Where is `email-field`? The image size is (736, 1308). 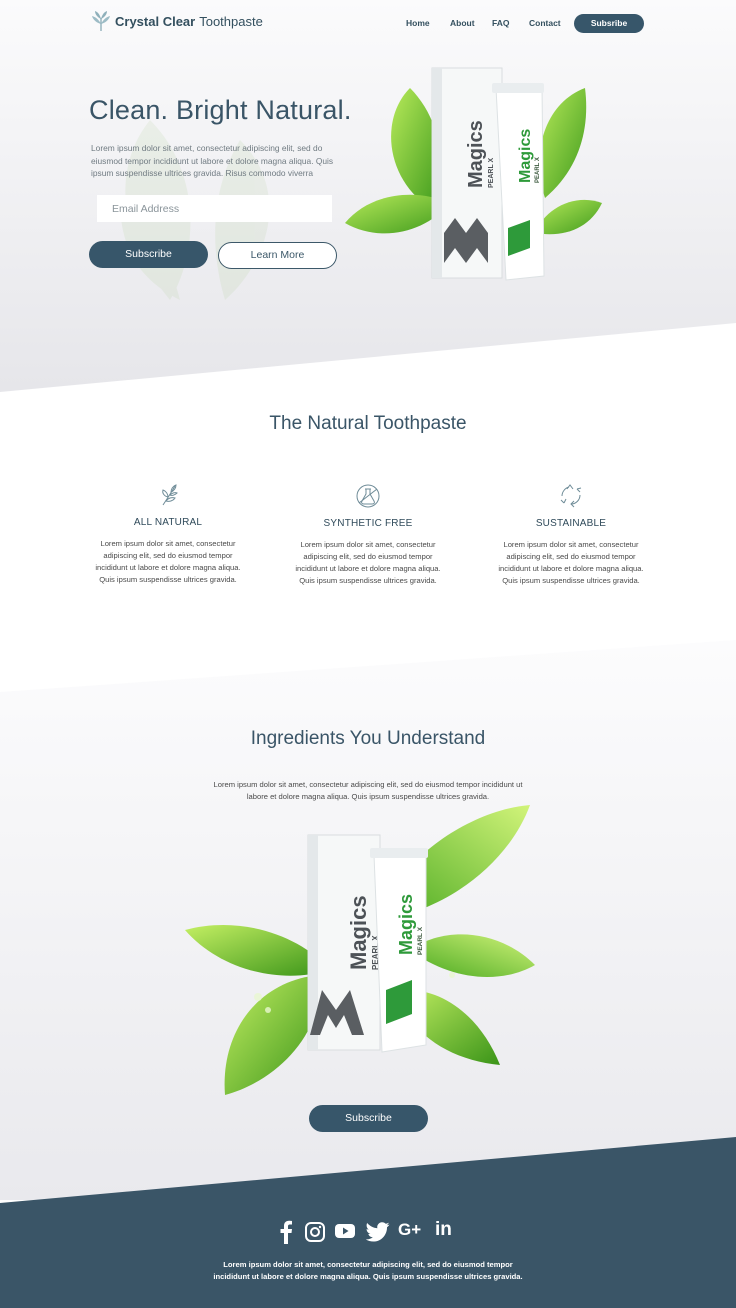 email-field is located at coordinates (214, 208).